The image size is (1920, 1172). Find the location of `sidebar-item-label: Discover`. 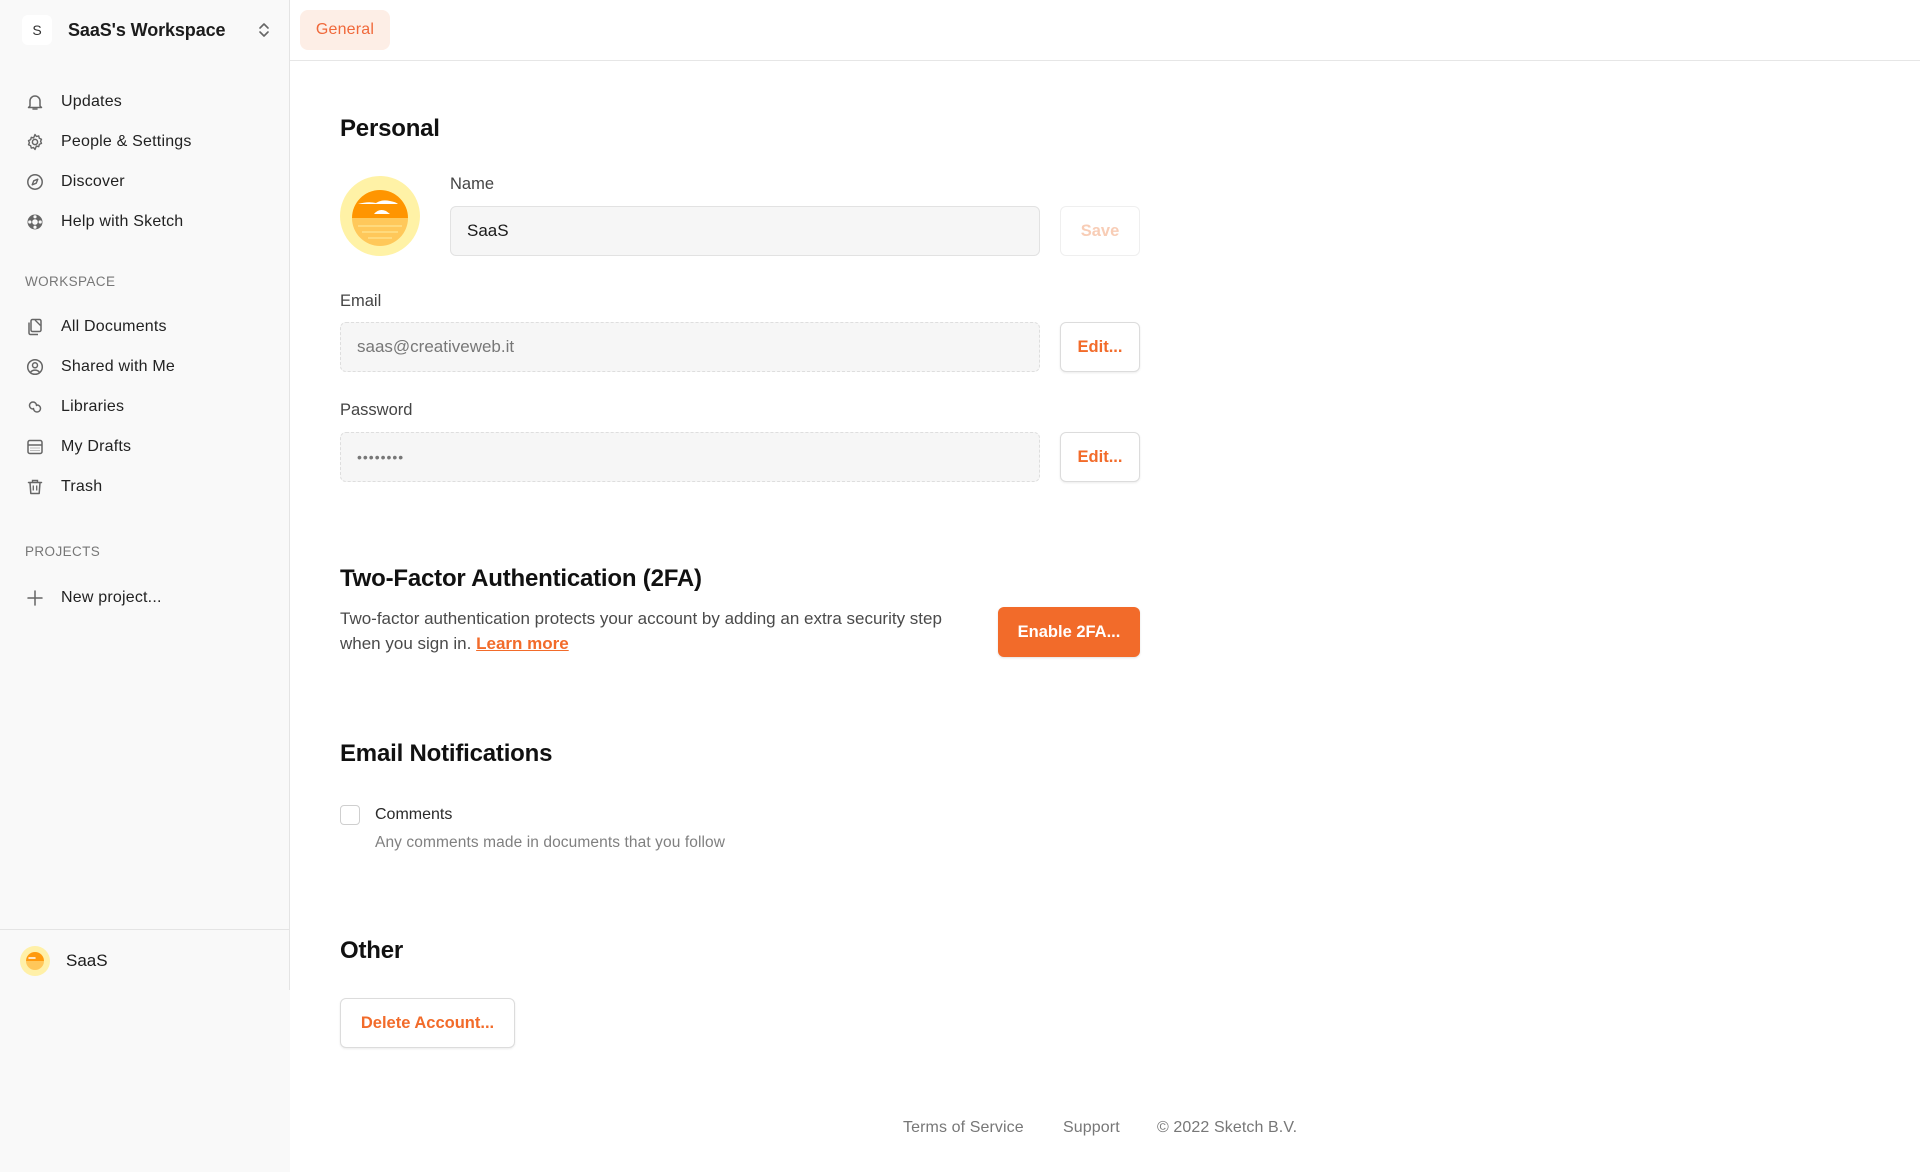

sidebar-item-label: Discover is located at coordinates (93, 181).